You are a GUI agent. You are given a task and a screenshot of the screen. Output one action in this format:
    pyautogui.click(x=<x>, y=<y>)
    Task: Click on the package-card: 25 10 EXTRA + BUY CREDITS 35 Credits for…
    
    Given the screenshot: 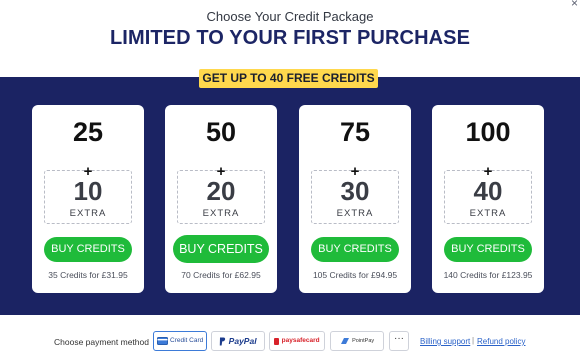 What is the action you would take?
    pyautogui.click(x=88, y=199)
    